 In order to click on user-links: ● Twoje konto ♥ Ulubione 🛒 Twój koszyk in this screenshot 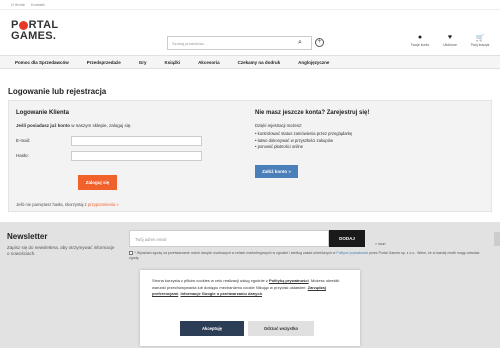, I will do `click(450, 40)`.